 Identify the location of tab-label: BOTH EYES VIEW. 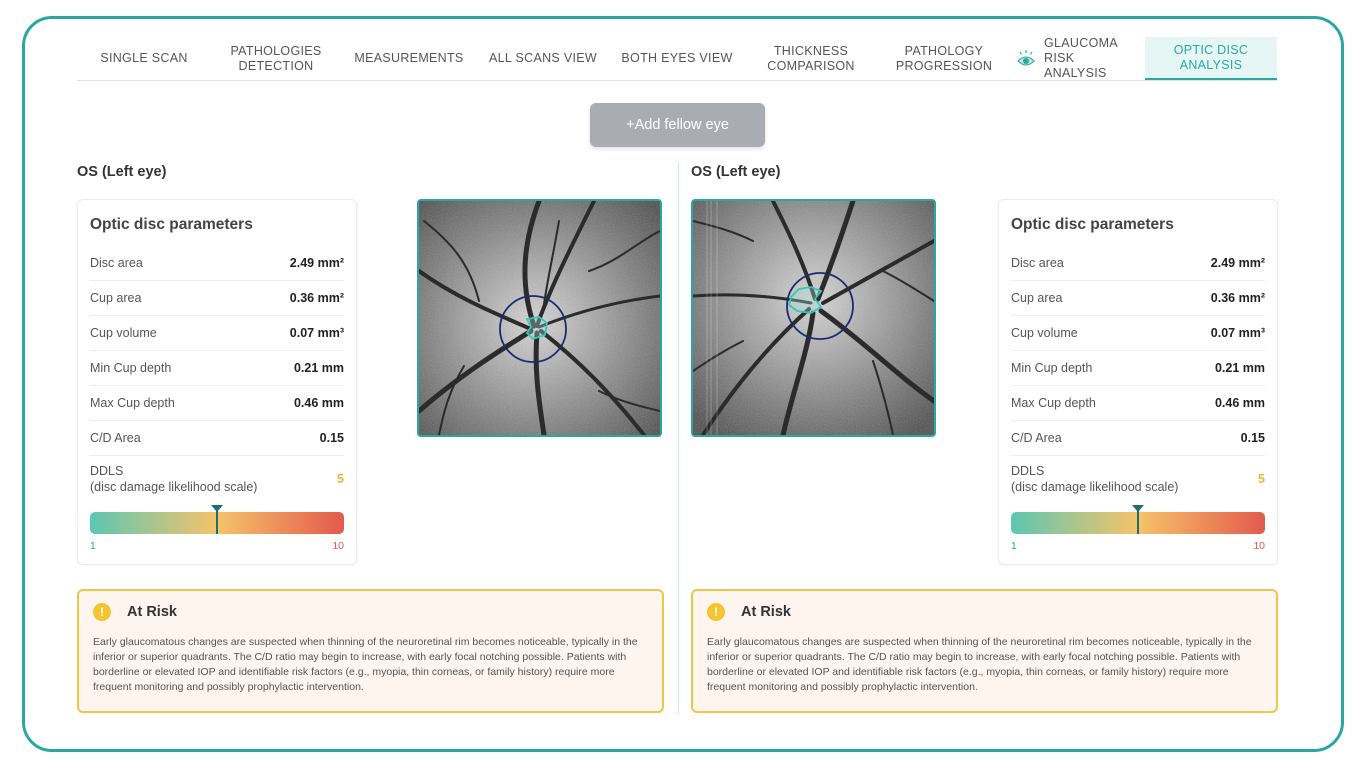
(677, 58).